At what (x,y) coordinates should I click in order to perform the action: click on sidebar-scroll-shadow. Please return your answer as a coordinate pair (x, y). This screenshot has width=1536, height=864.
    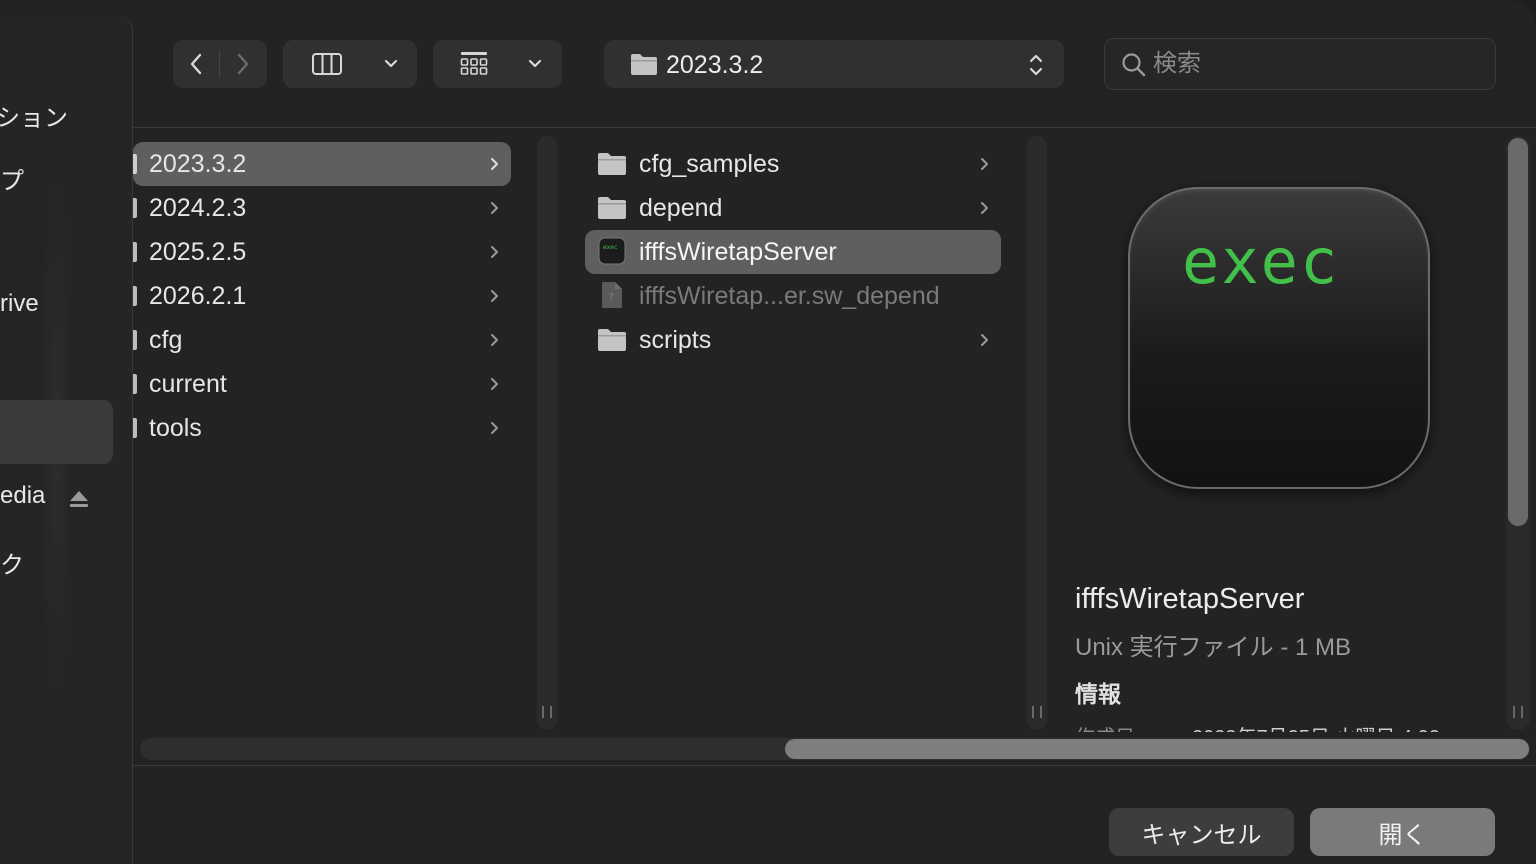
    Looking at the image, I should click on (57, 436).